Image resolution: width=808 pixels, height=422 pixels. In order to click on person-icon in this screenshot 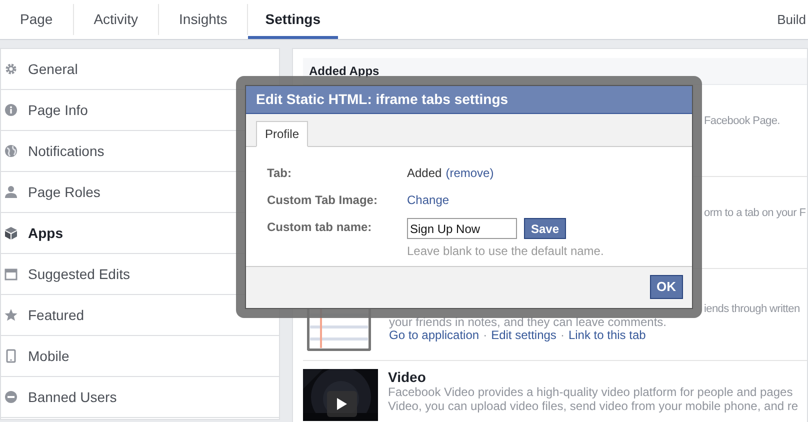, I will do `click(11, 192)`.